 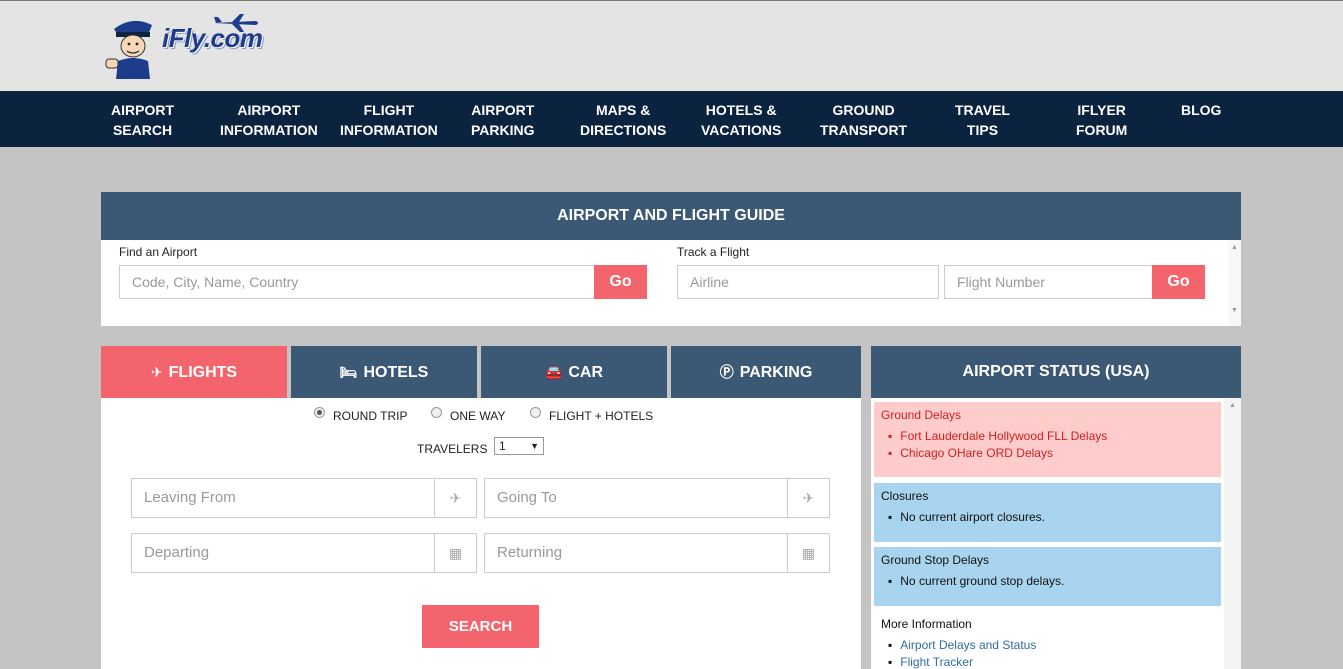 I want to click on airport-go-button: Go, so click(x=620, y=282).